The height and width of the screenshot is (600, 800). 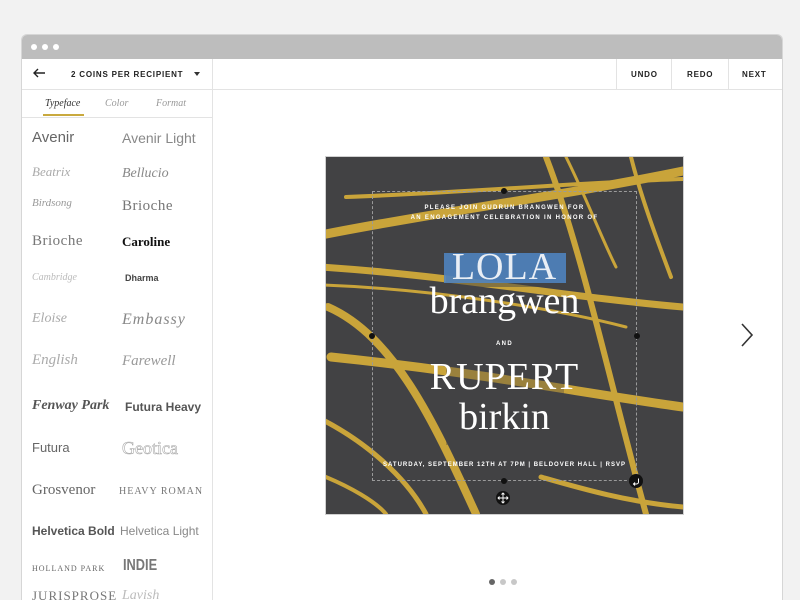 I want to click on font-option: Avenir Light, so click(x=159, y=138).